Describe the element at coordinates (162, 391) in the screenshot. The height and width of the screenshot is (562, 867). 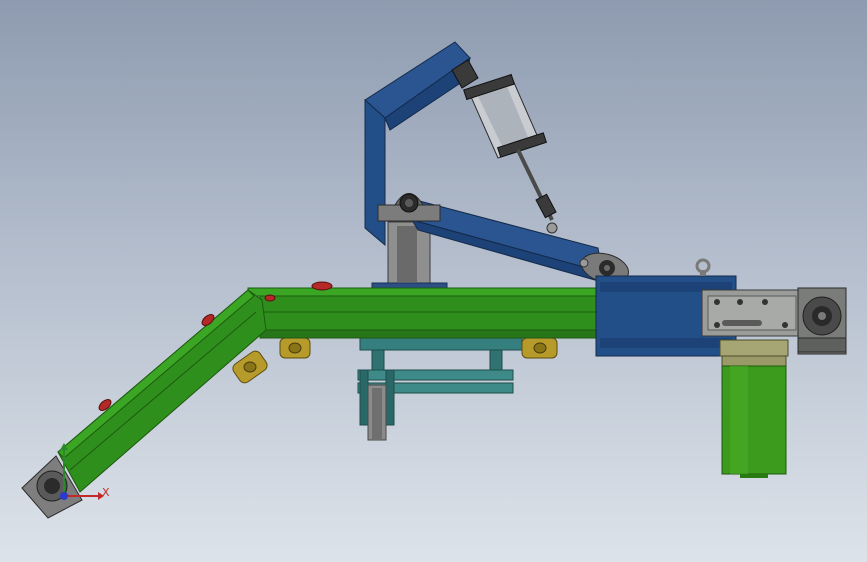
I see `inclined-conveyor-frame` at that location.